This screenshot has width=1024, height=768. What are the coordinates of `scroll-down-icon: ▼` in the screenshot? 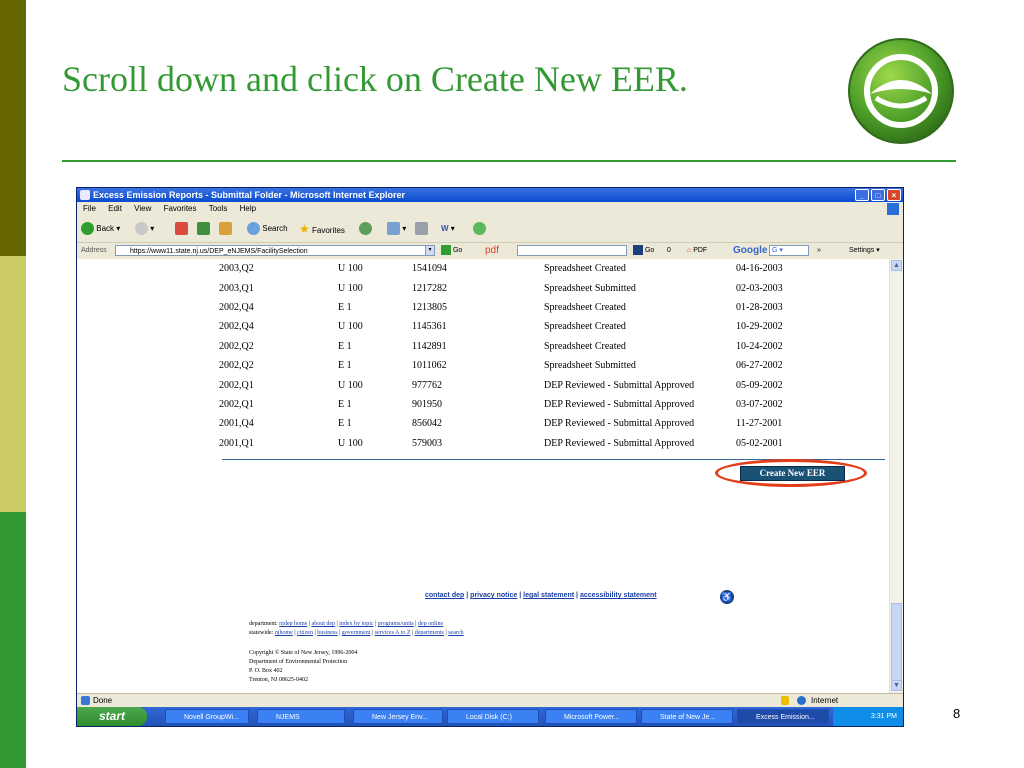 It's located at (896, 685).